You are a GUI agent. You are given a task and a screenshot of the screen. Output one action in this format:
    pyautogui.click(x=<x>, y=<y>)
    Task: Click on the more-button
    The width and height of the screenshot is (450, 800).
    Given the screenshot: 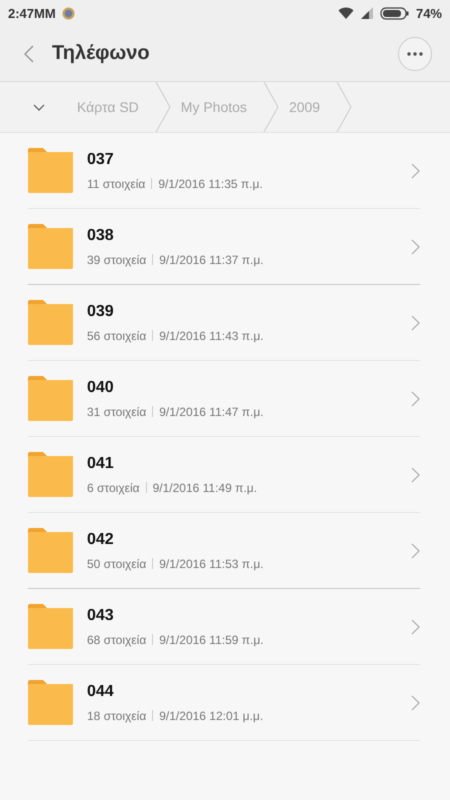 What is the action you would take?
    pyautogui.click(x=415, y=53)
    